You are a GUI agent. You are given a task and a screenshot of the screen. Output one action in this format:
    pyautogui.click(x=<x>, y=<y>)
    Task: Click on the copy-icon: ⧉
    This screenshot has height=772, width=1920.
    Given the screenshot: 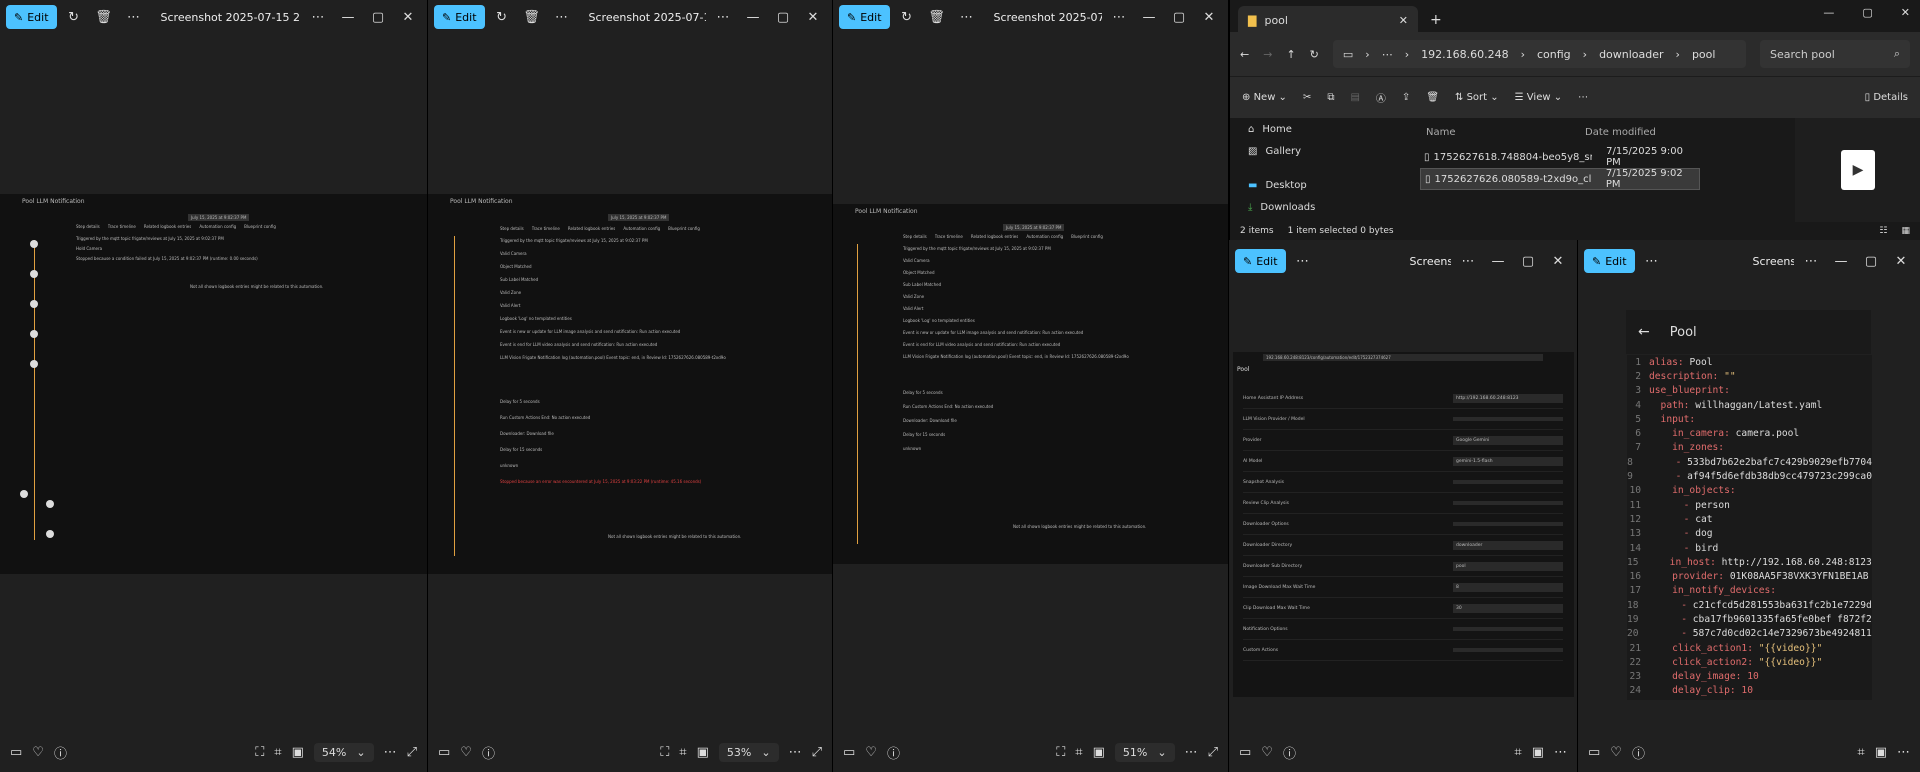 What is the action you would take?
    pyautogui.click(x=1330, y=97)
    